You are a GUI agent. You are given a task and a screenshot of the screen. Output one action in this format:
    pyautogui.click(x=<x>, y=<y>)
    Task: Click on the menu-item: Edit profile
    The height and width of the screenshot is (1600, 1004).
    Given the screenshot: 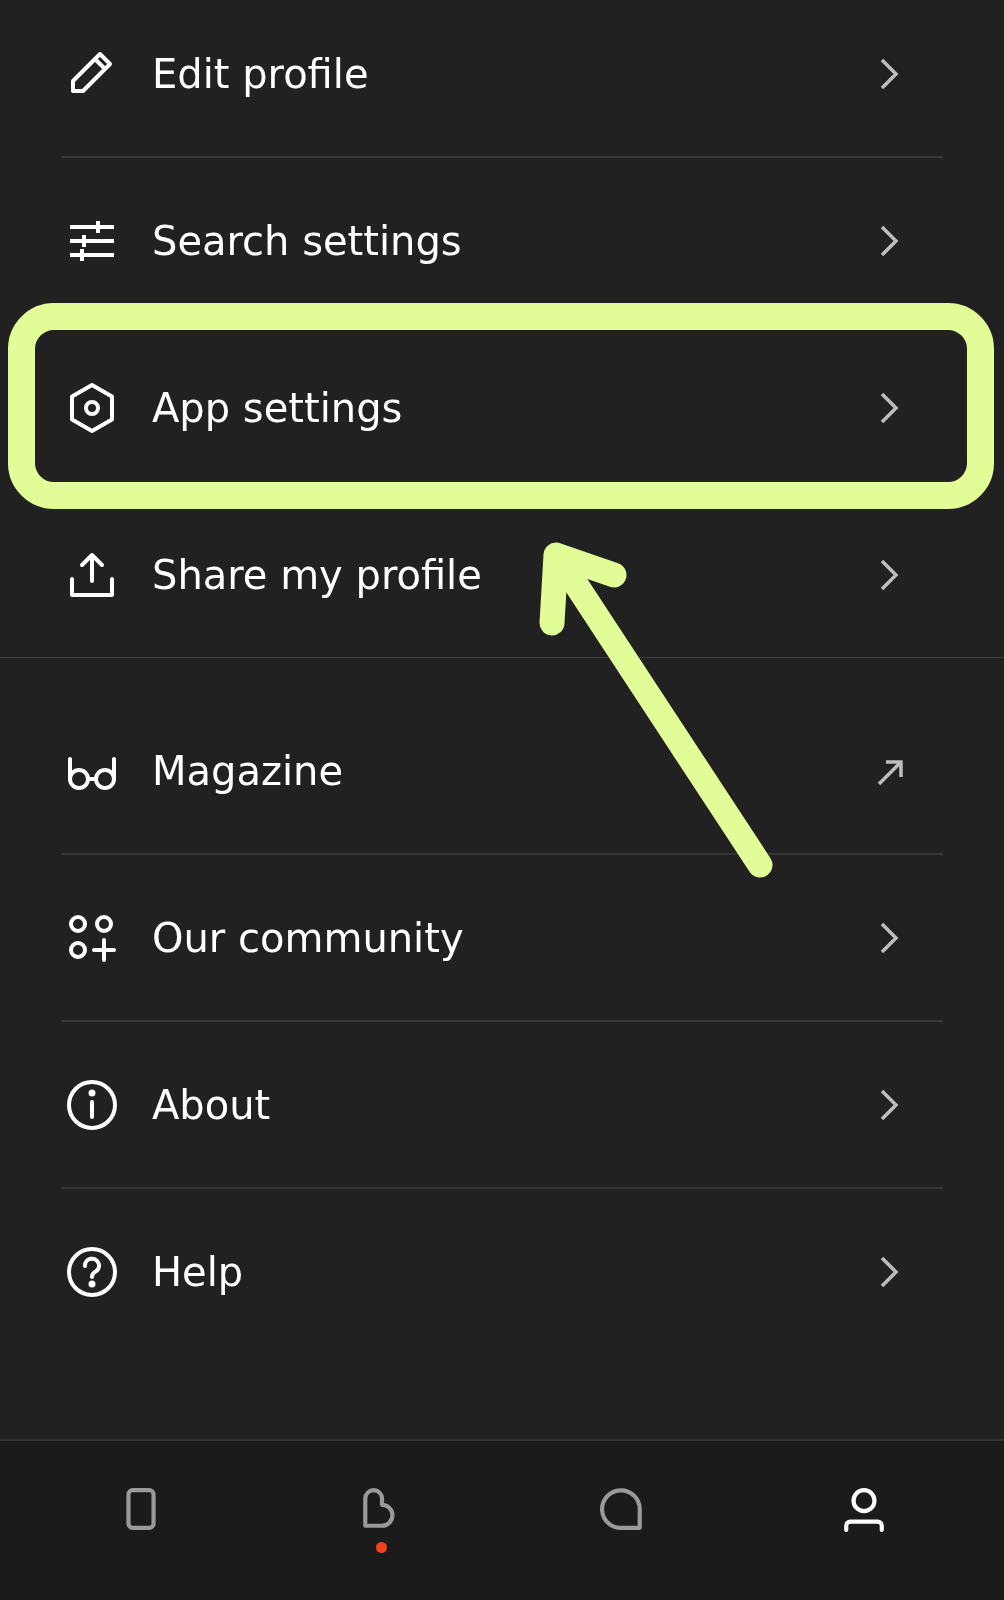 What is the action you would take?
    pyautogui.click(x=502, y=78)
    